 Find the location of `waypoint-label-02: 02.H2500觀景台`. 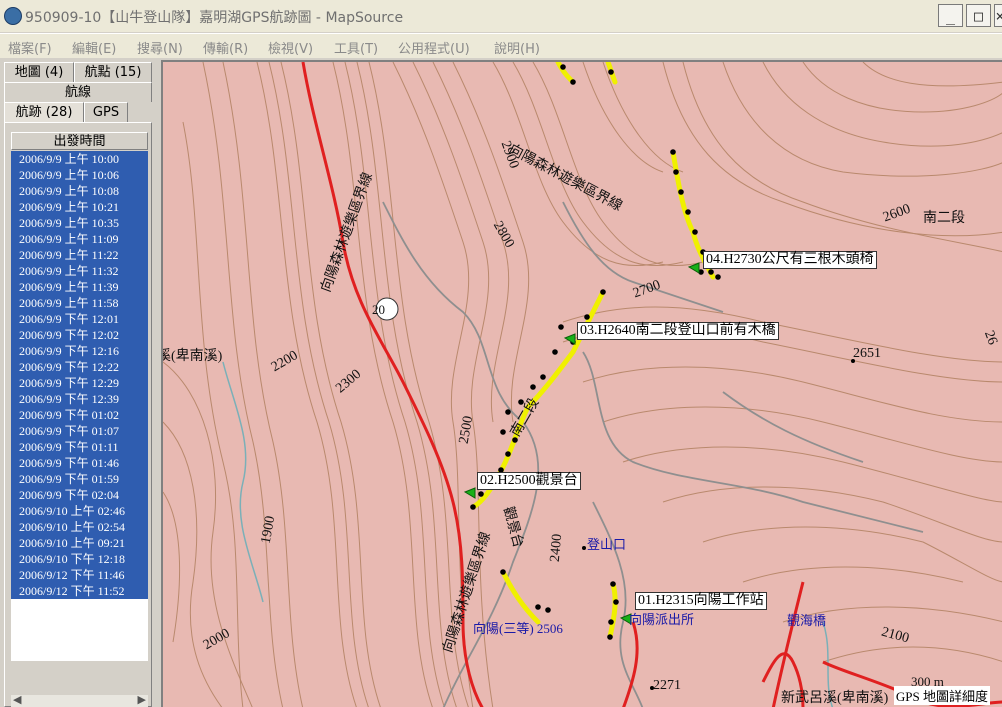

waypoint-label-02: 02.H2500觀景台 is located at coordinates (529, 481).